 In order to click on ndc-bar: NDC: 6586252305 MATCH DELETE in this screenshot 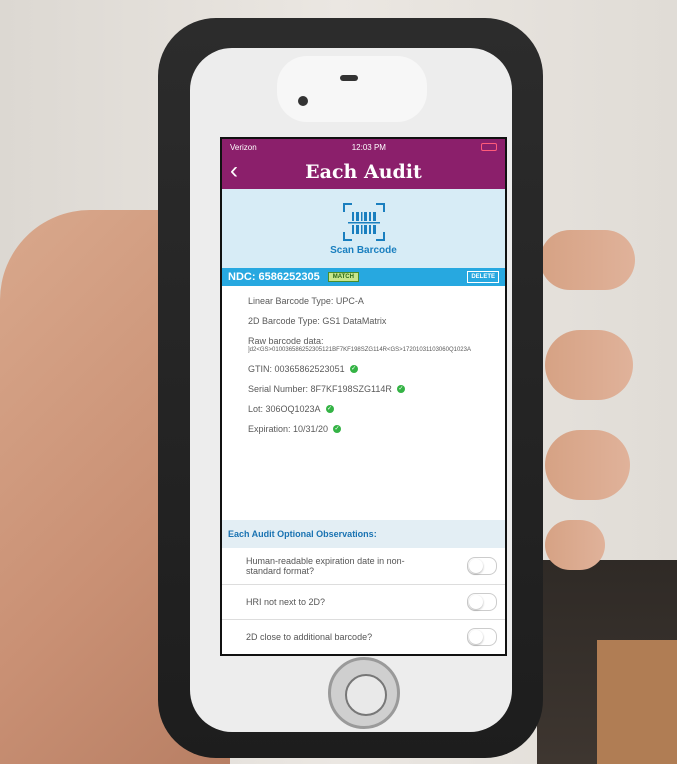, I will do `click(363, 277)`.